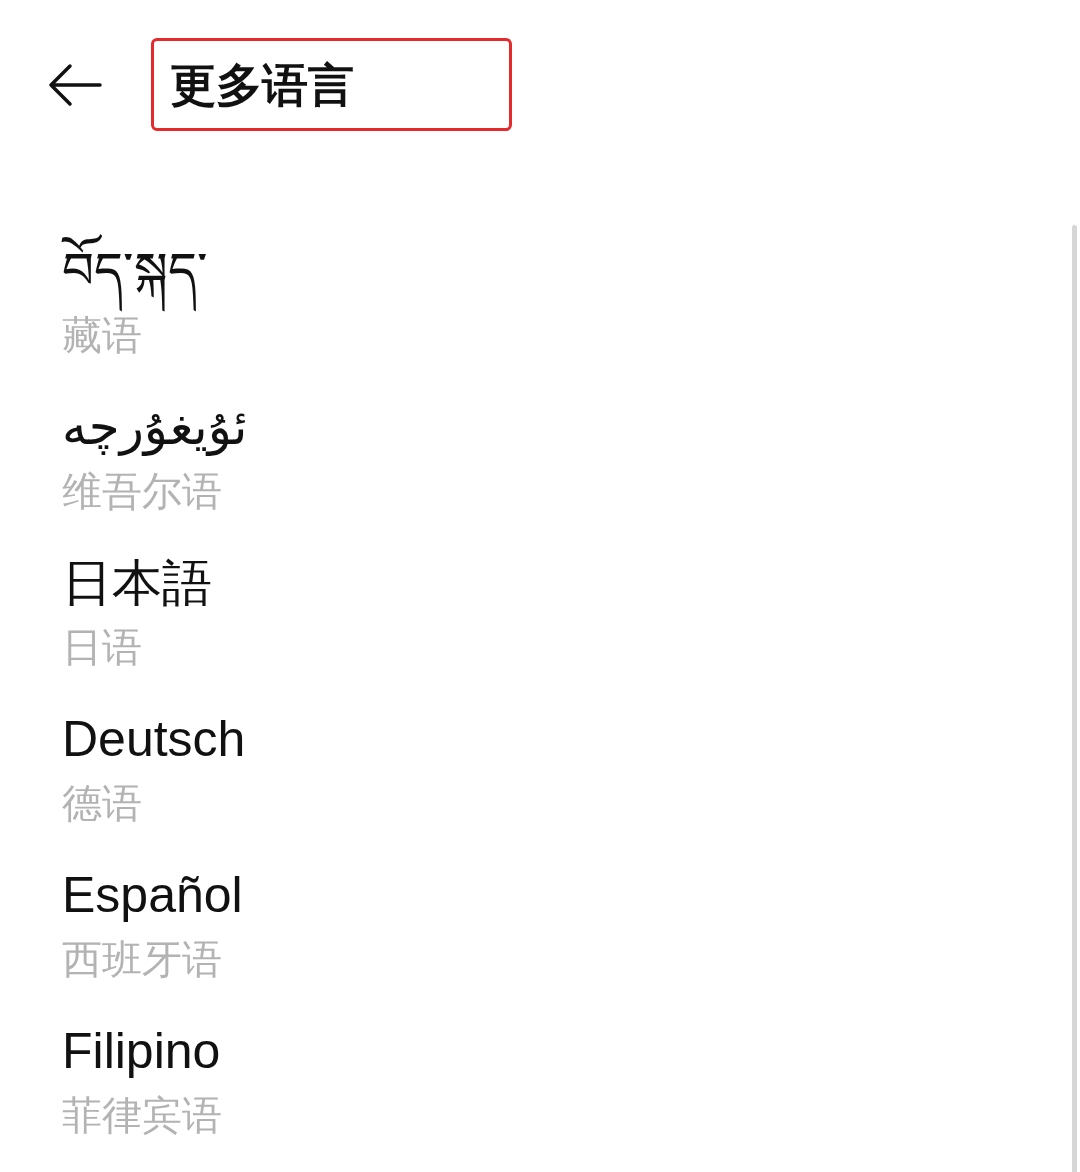 This screenshot has width=1080, height=1172. I want to click on language-name: Deutsch, so click(156, 739).